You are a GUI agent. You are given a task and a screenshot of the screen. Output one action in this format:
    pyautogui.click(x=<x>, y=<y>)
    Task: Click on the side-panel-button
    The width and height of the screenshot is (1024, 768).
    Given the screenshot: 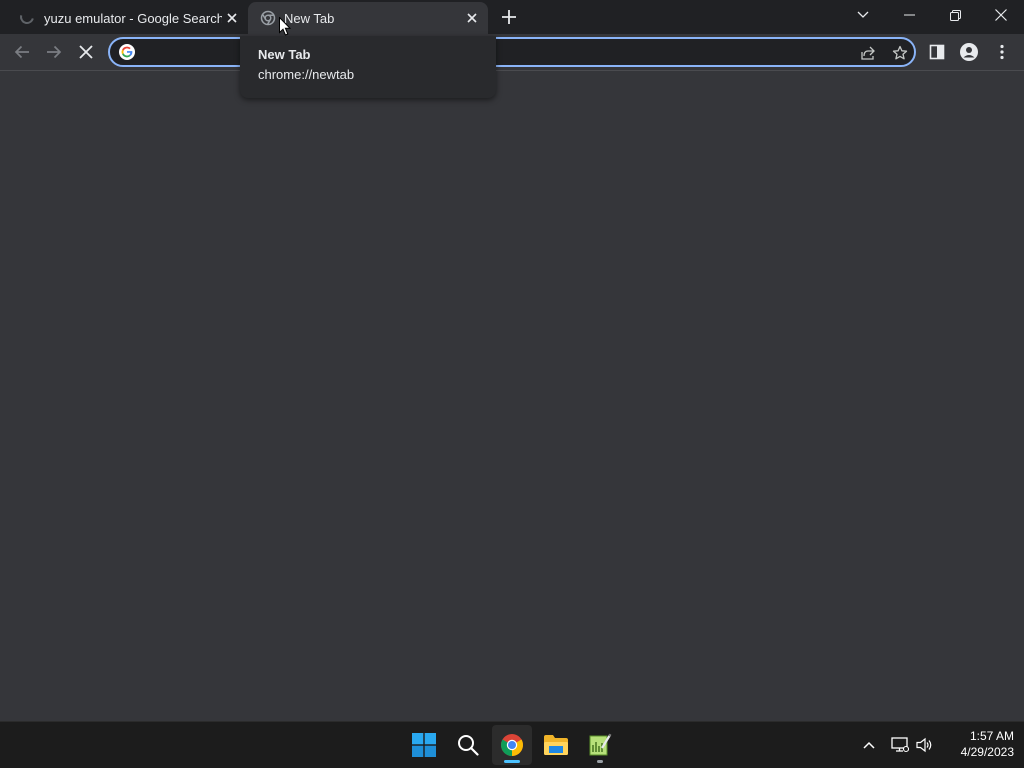 What is the action you would take?
    pyautogui.click(x=937, y=52)
    